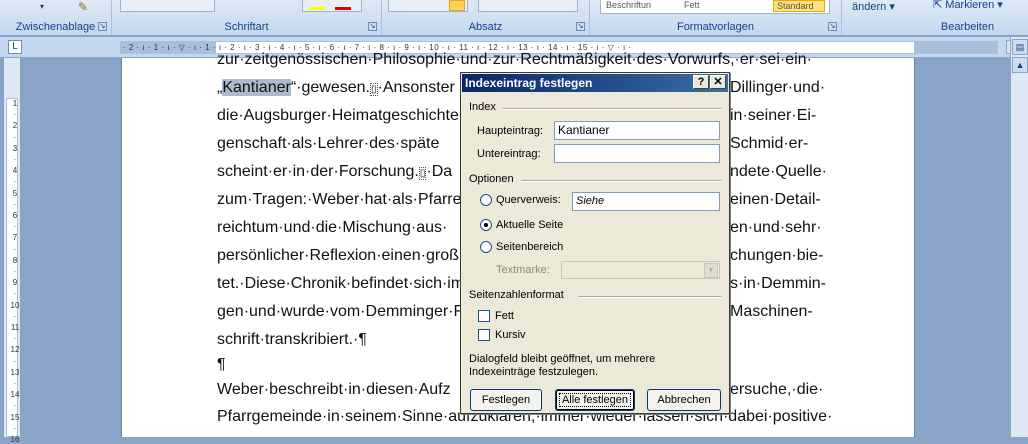 This screenshot has height=444, width=1028. I want to click on doc-line: persönlicher·Reflexion·einen·groß, so click(338, 255).